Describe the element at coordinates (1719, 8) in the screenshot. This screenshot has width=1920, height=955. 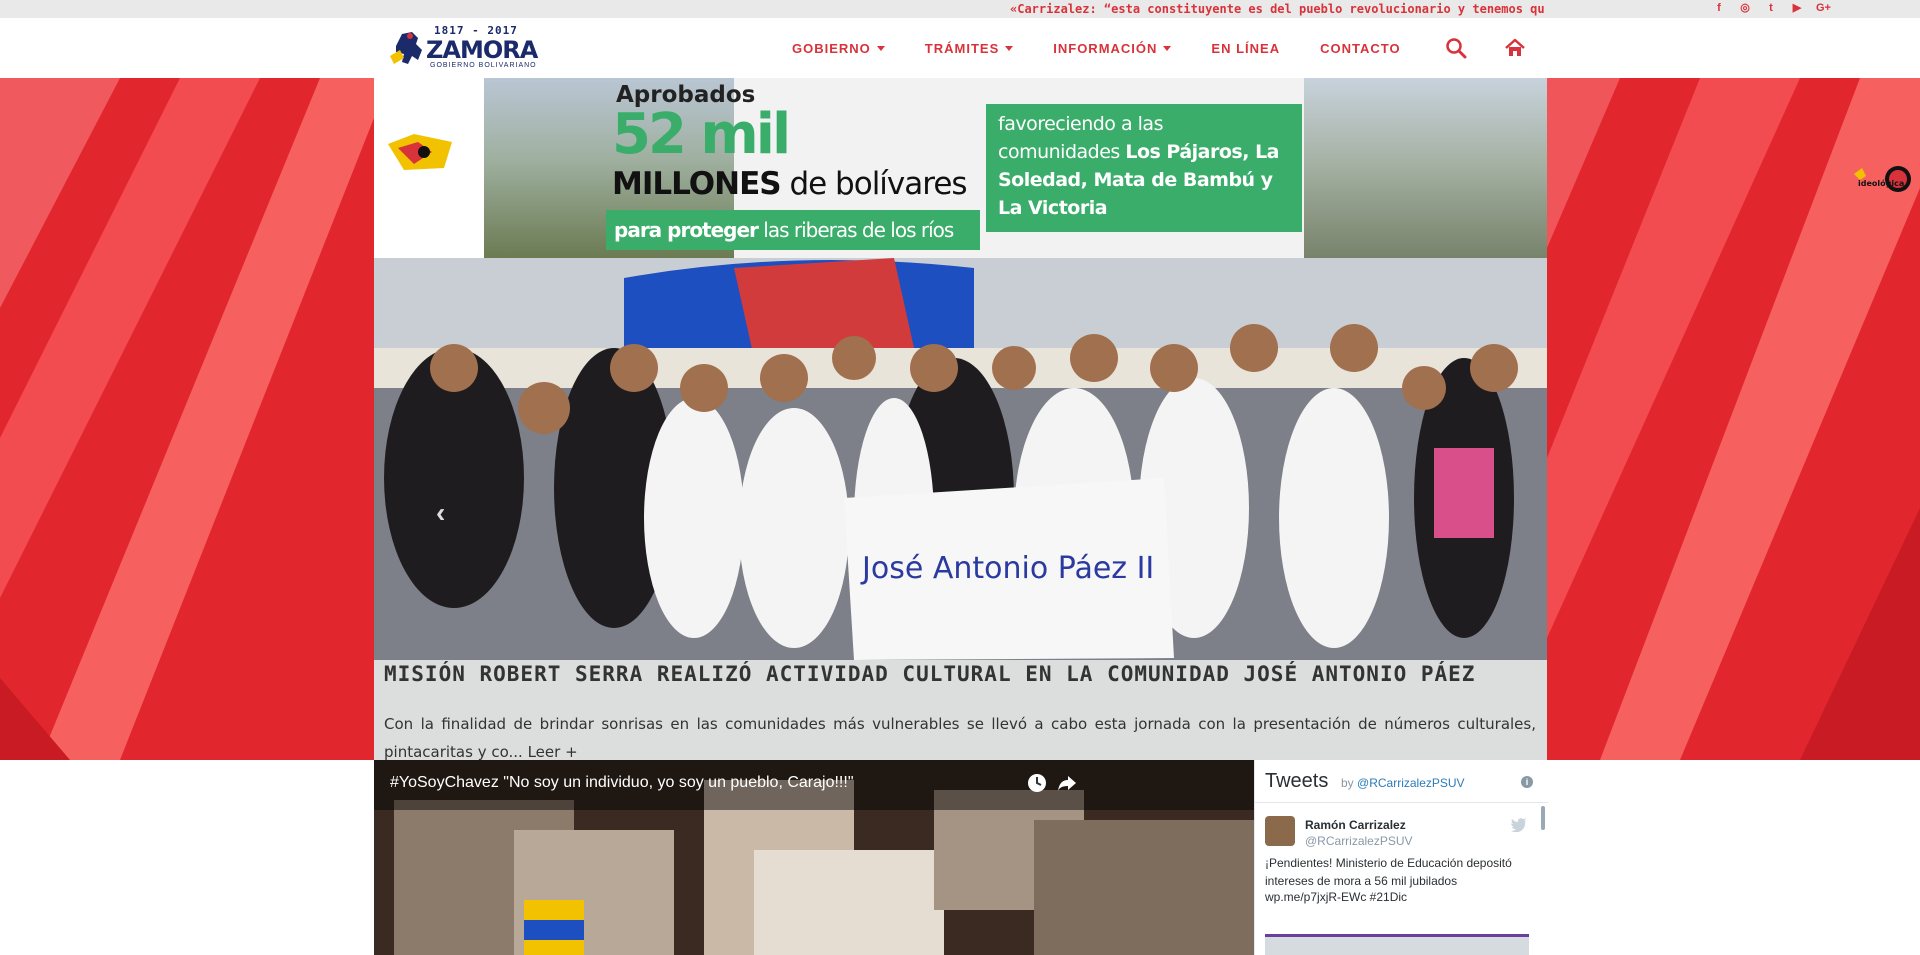
I see `facebook-icon: f` at that location.